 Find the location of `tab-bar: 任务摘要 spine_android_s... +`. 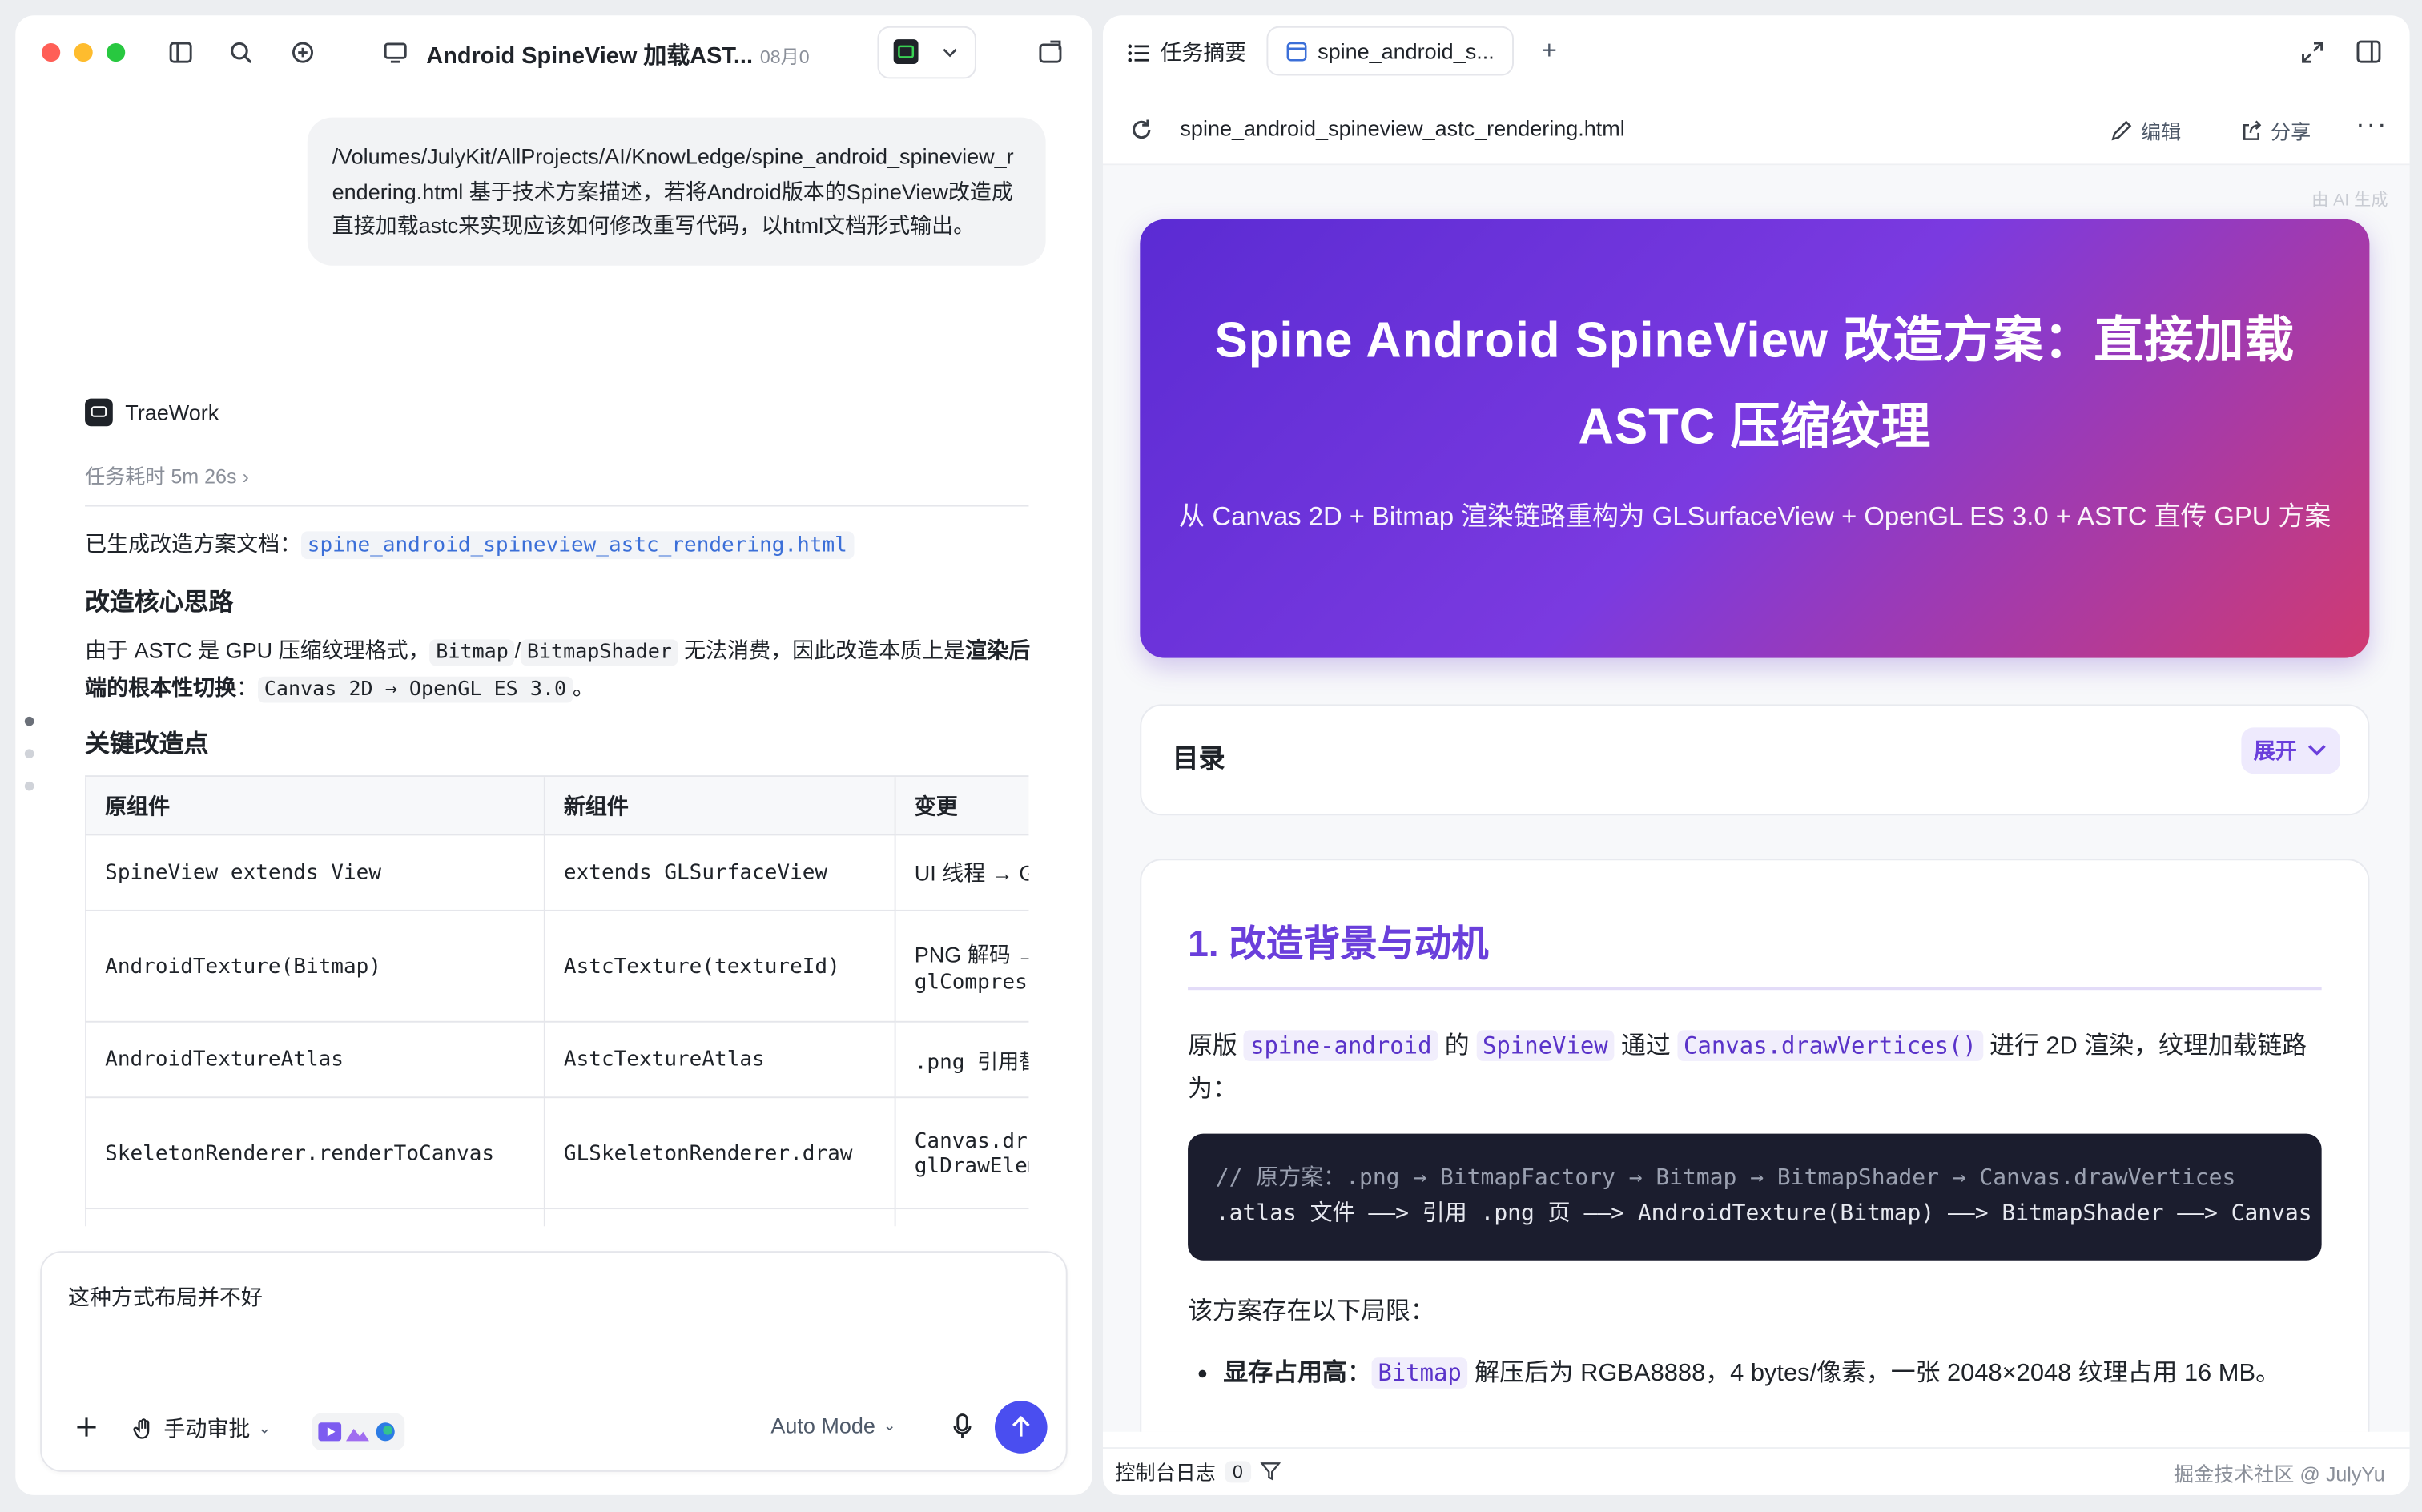

tab-bar: 任务摘要 spine_android_s... + is located at coordinates (1756, 52).